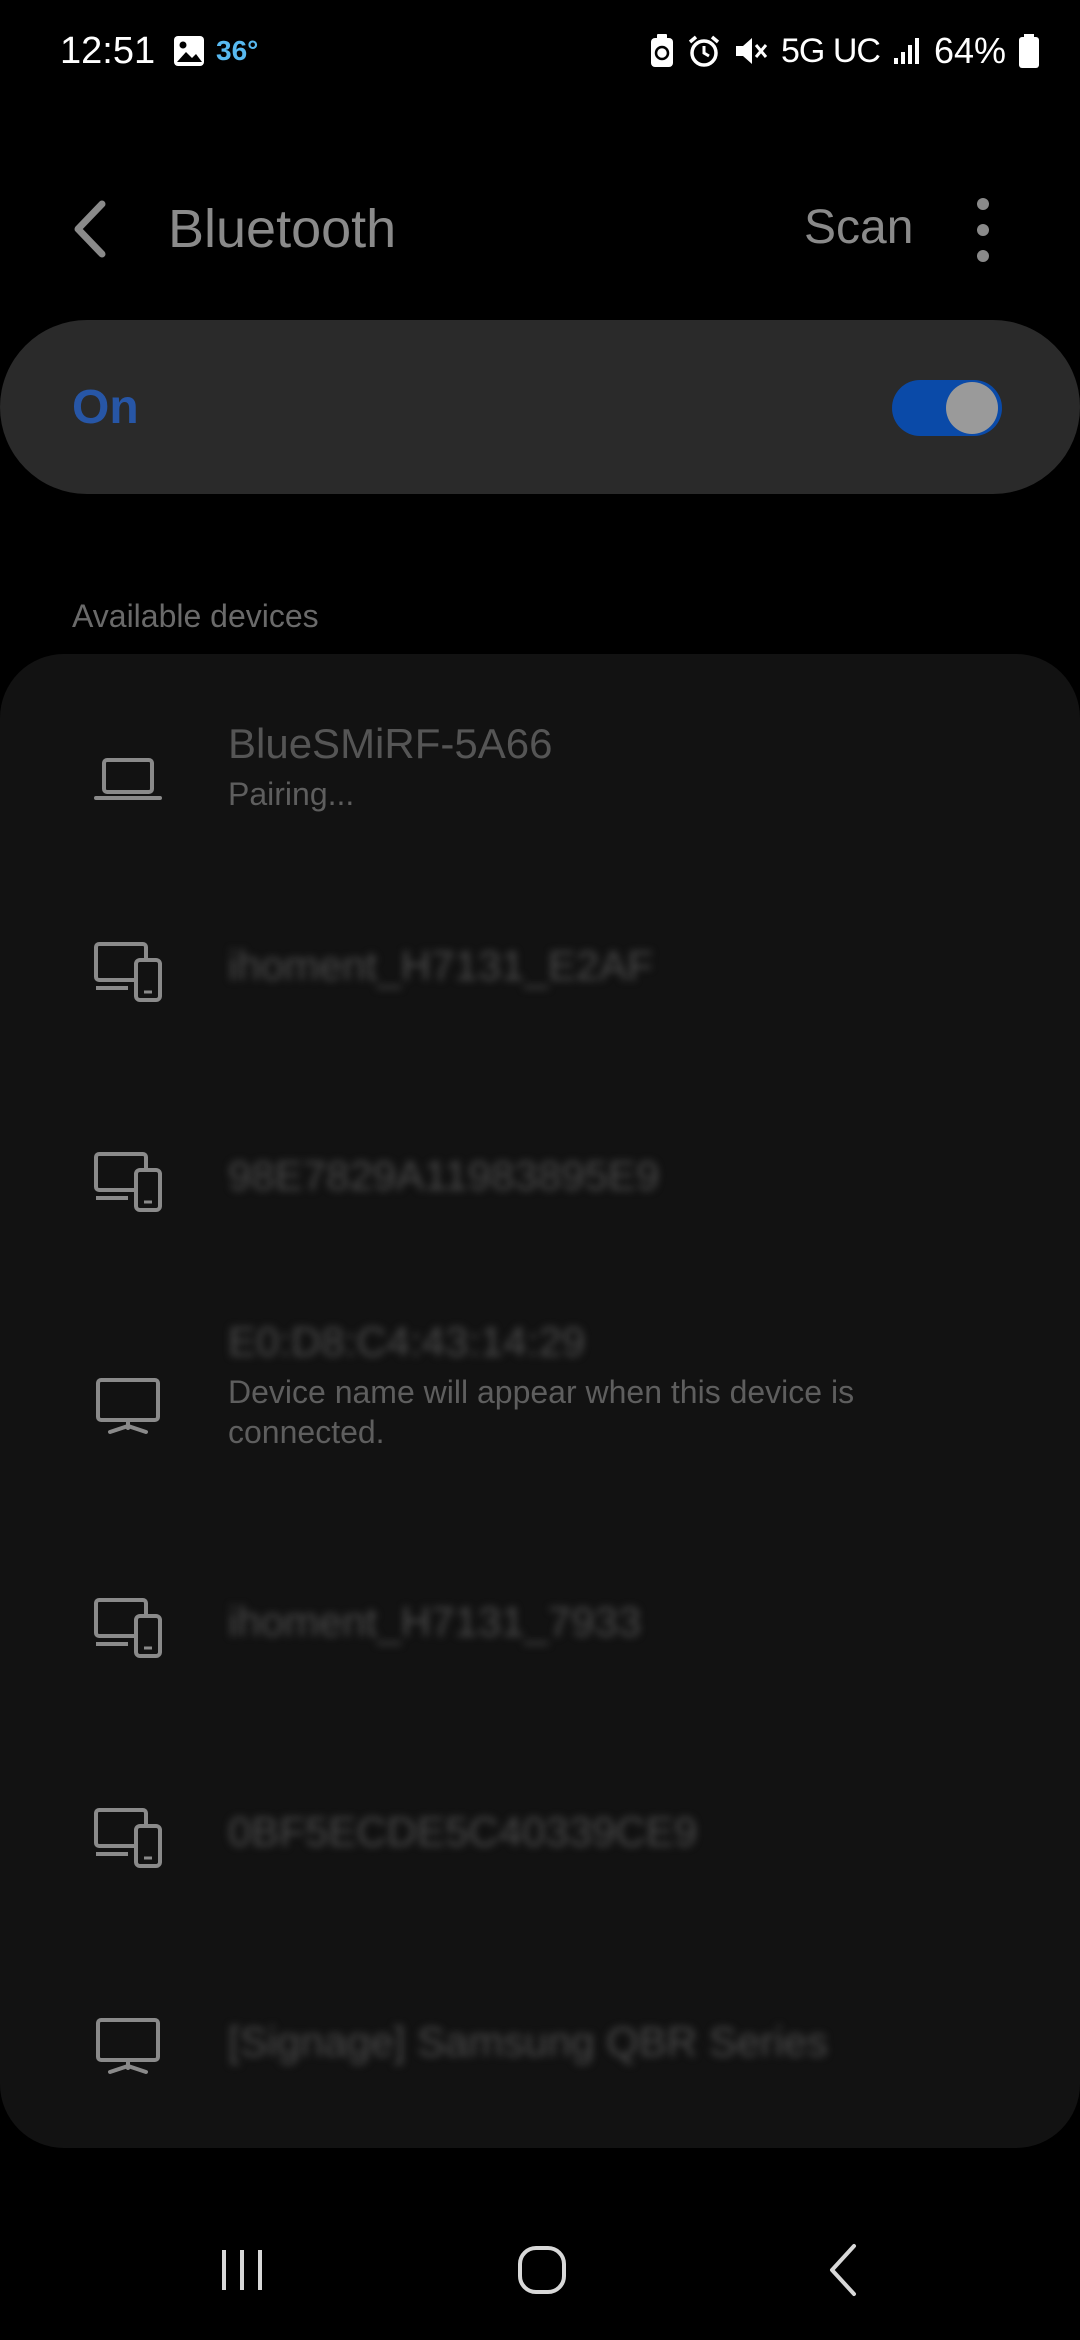  I want to click on status-temperature: 36°, so click(237, 50).